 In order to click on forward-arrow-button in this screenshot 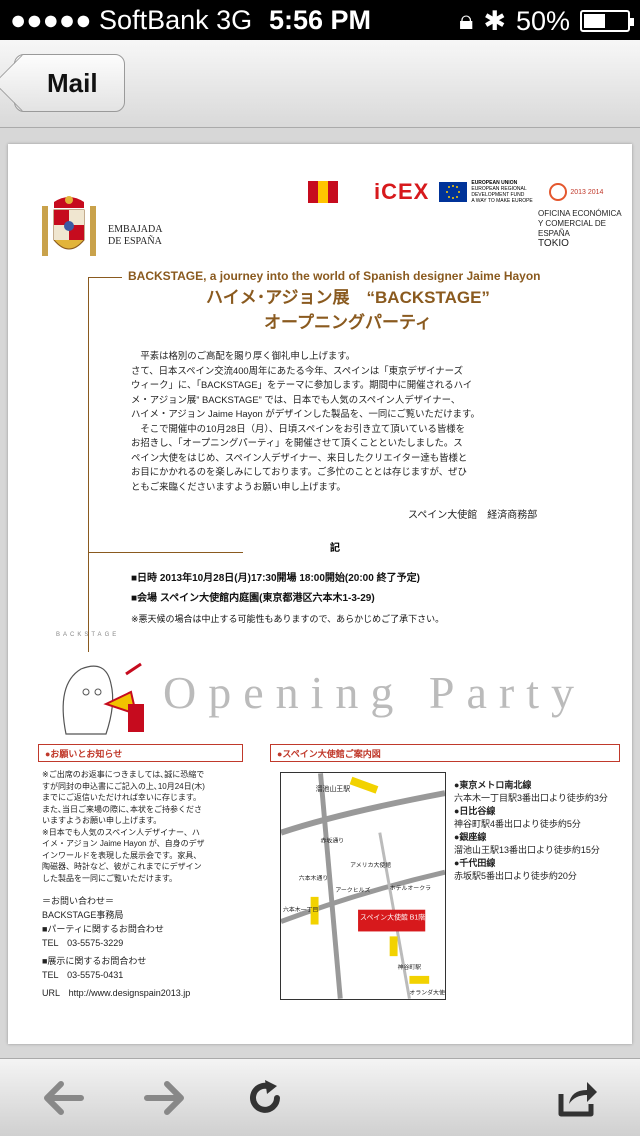, I will do `click(165, 1098)`.